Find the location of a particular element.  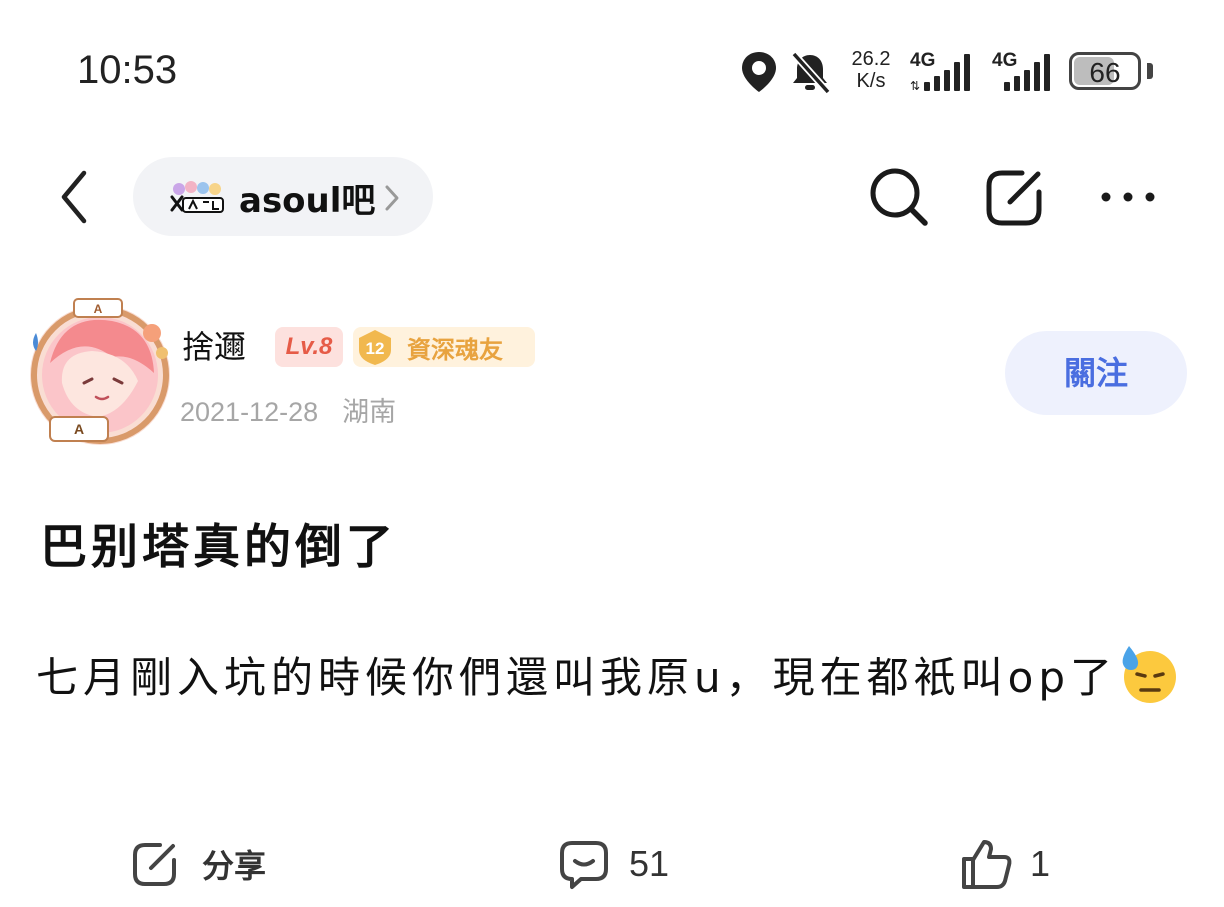

signal-icon is located at coordinates (1027, 72).